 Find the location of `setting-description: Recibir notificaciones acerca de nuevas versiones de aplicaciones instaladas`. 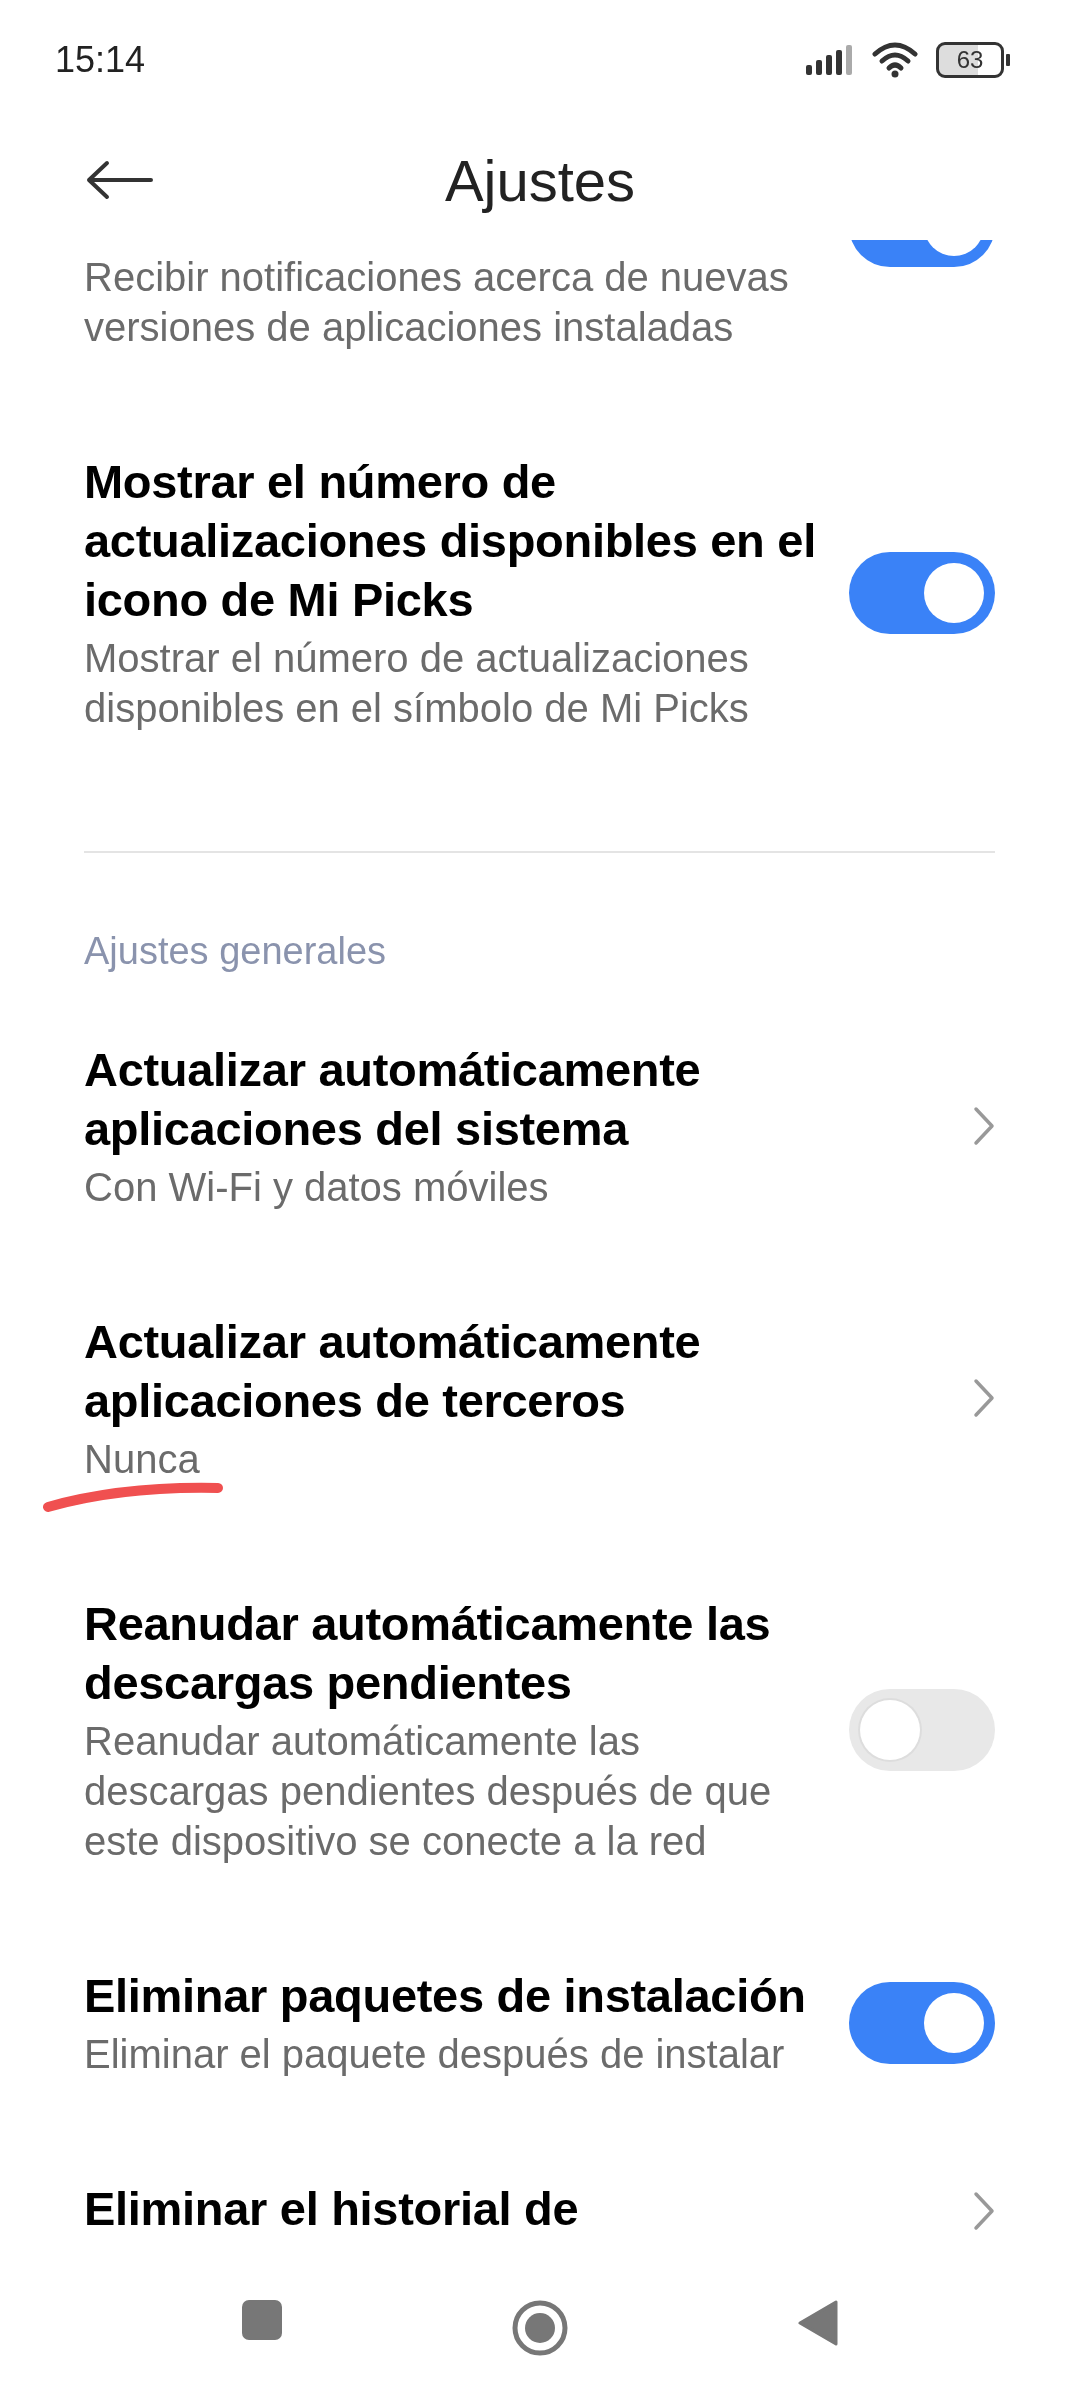

setting-description: Recibir notificaciones acerca de nuevas versiones de aplicaciones instaladas is located at coordinates (437, 302).